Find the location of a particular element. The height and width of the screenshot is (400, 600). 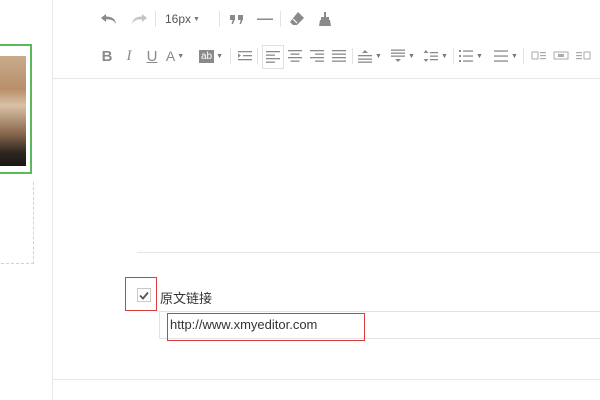

original-link-label: 原文链接 is located at coordinates (186, 299).